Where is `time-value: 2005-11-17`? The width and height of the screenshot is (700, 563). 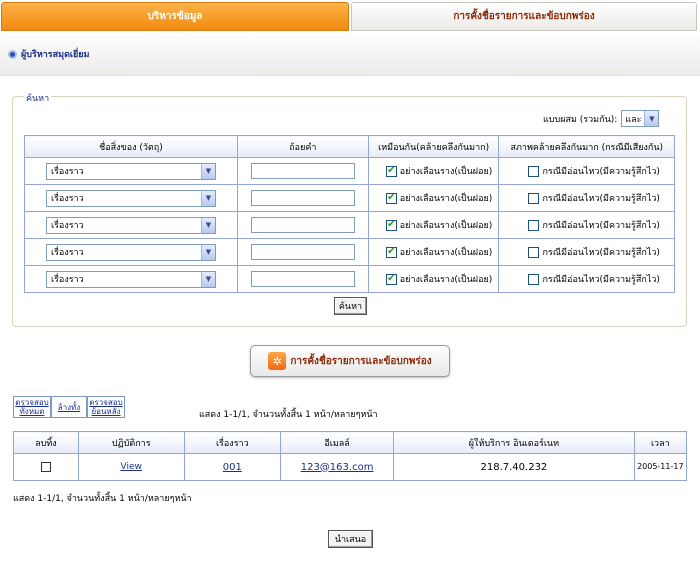 time-value: 2005-11-17 is located at coordinates (660, 466).